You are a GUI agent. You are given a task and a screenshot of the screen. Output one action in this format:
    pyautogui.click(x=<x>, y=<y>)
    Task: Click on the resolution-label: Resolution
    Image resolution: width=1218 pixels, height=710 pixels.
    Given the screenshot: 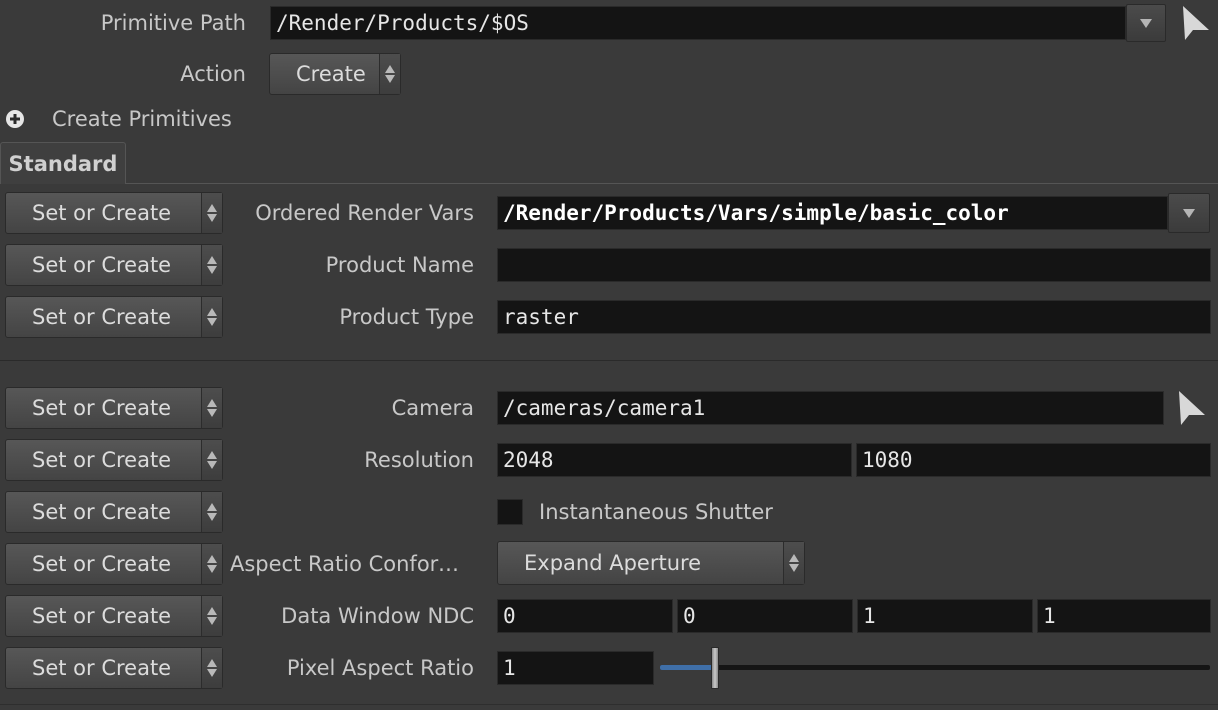 What is the action you would take?
    pyautogui.click(x=419, y=460)
    